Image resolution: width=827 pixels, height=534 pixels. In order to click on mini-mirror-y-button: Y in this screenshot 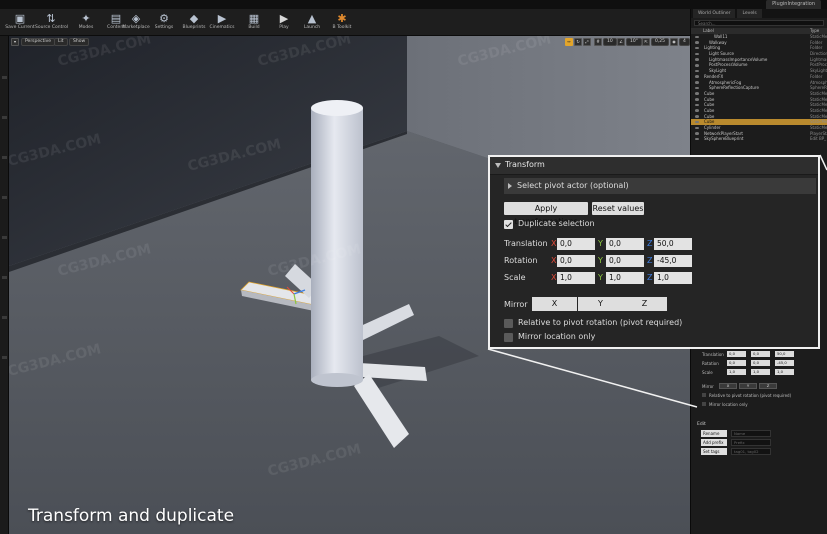, I will do `click(748, 386)`.